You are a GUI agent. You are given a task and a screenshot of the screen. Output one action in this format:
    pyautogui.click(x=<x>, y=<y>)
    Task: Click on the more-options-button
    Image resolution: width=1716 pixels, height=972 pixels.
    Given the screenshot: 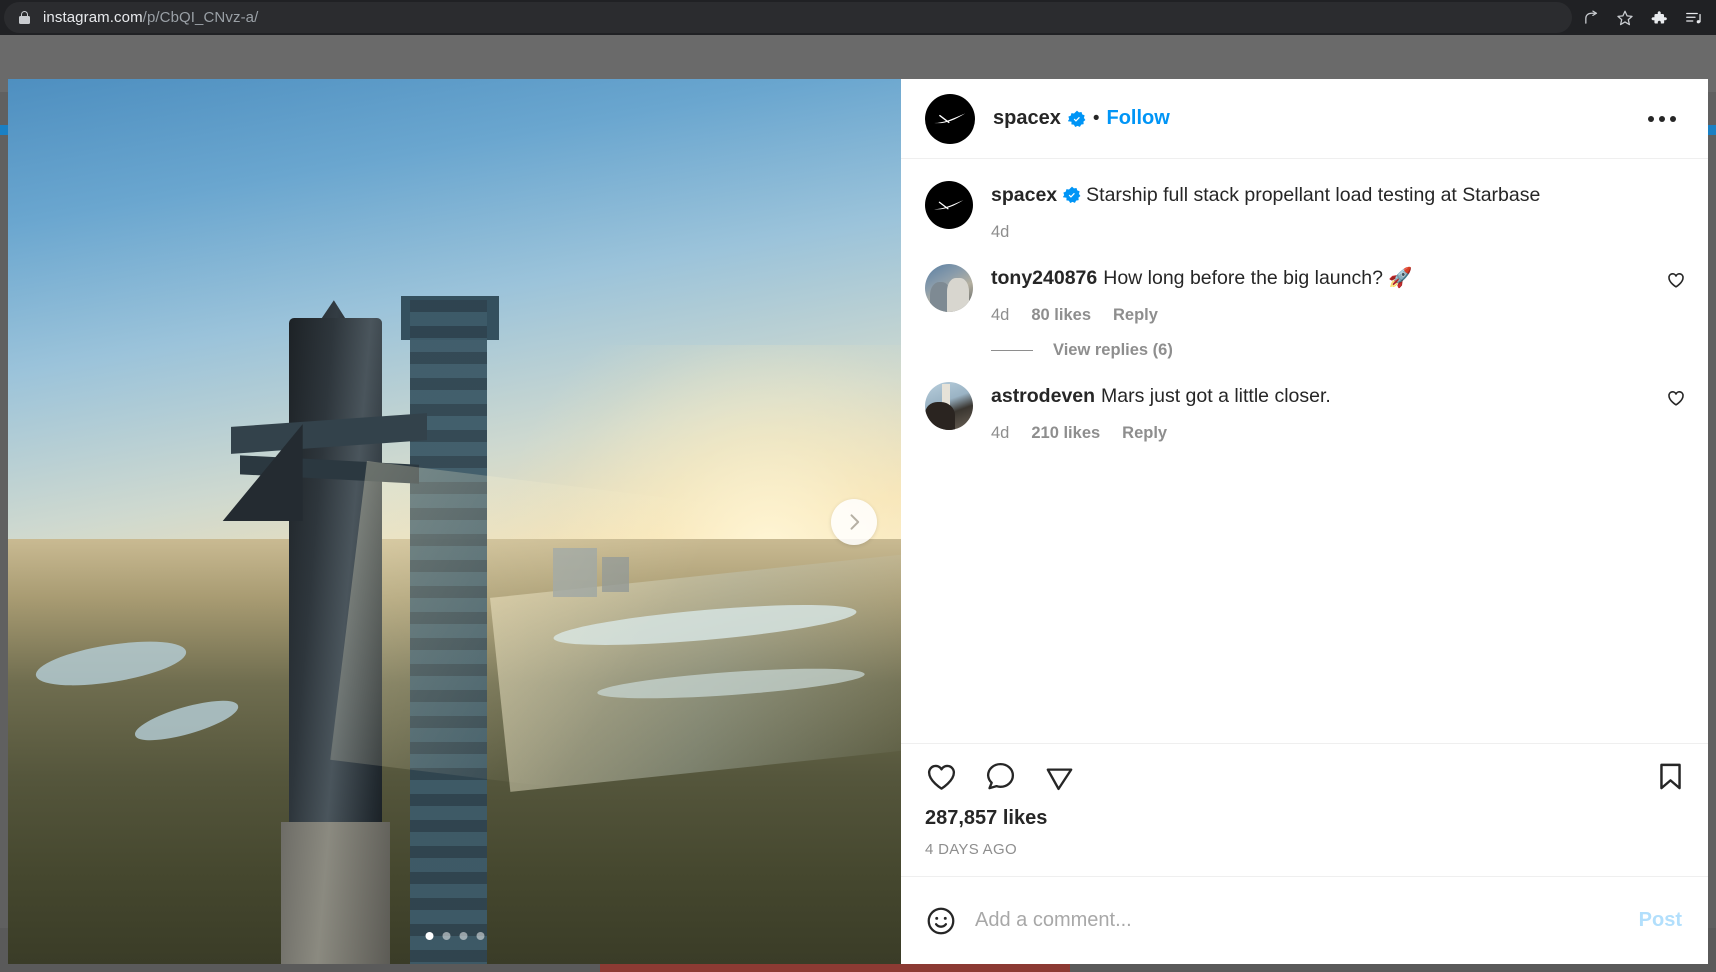 What is the action you would take?
    pyautogui.click(x=1662, y=119)
    